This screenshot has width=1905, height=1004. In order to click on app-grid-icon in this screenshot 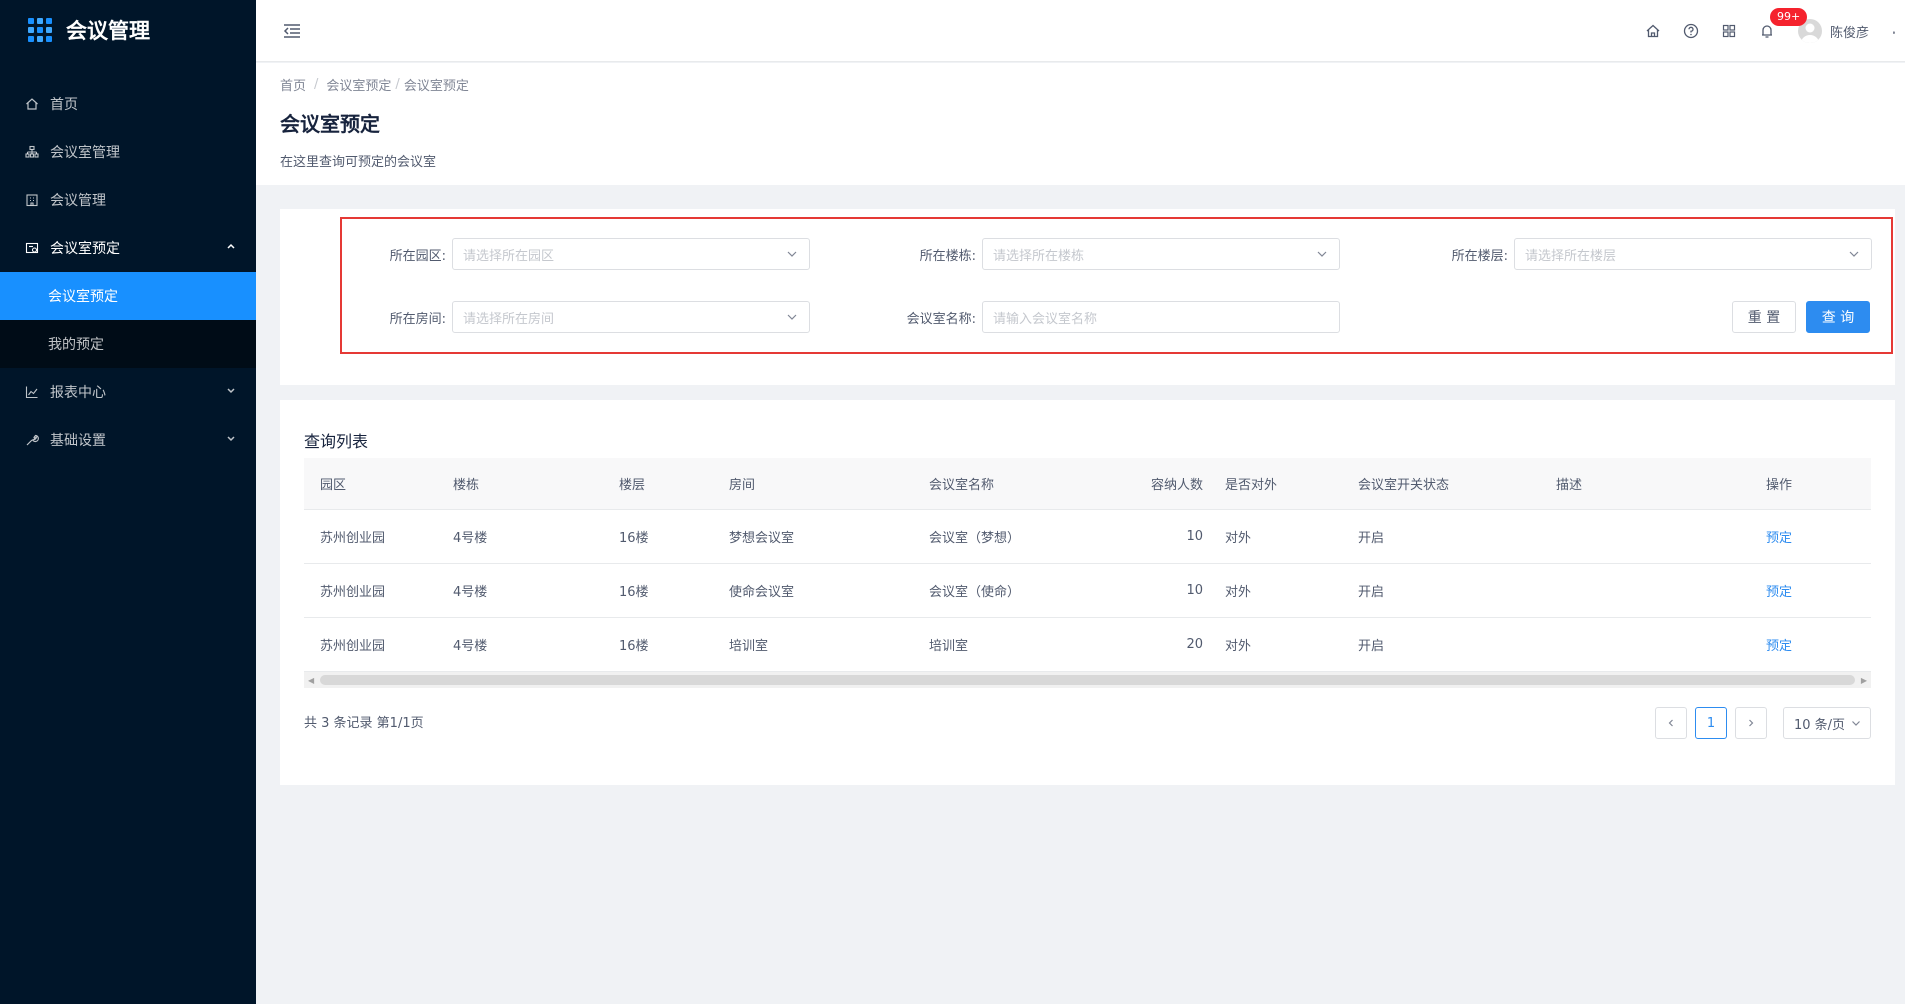, I will do `click(40, 30)`.